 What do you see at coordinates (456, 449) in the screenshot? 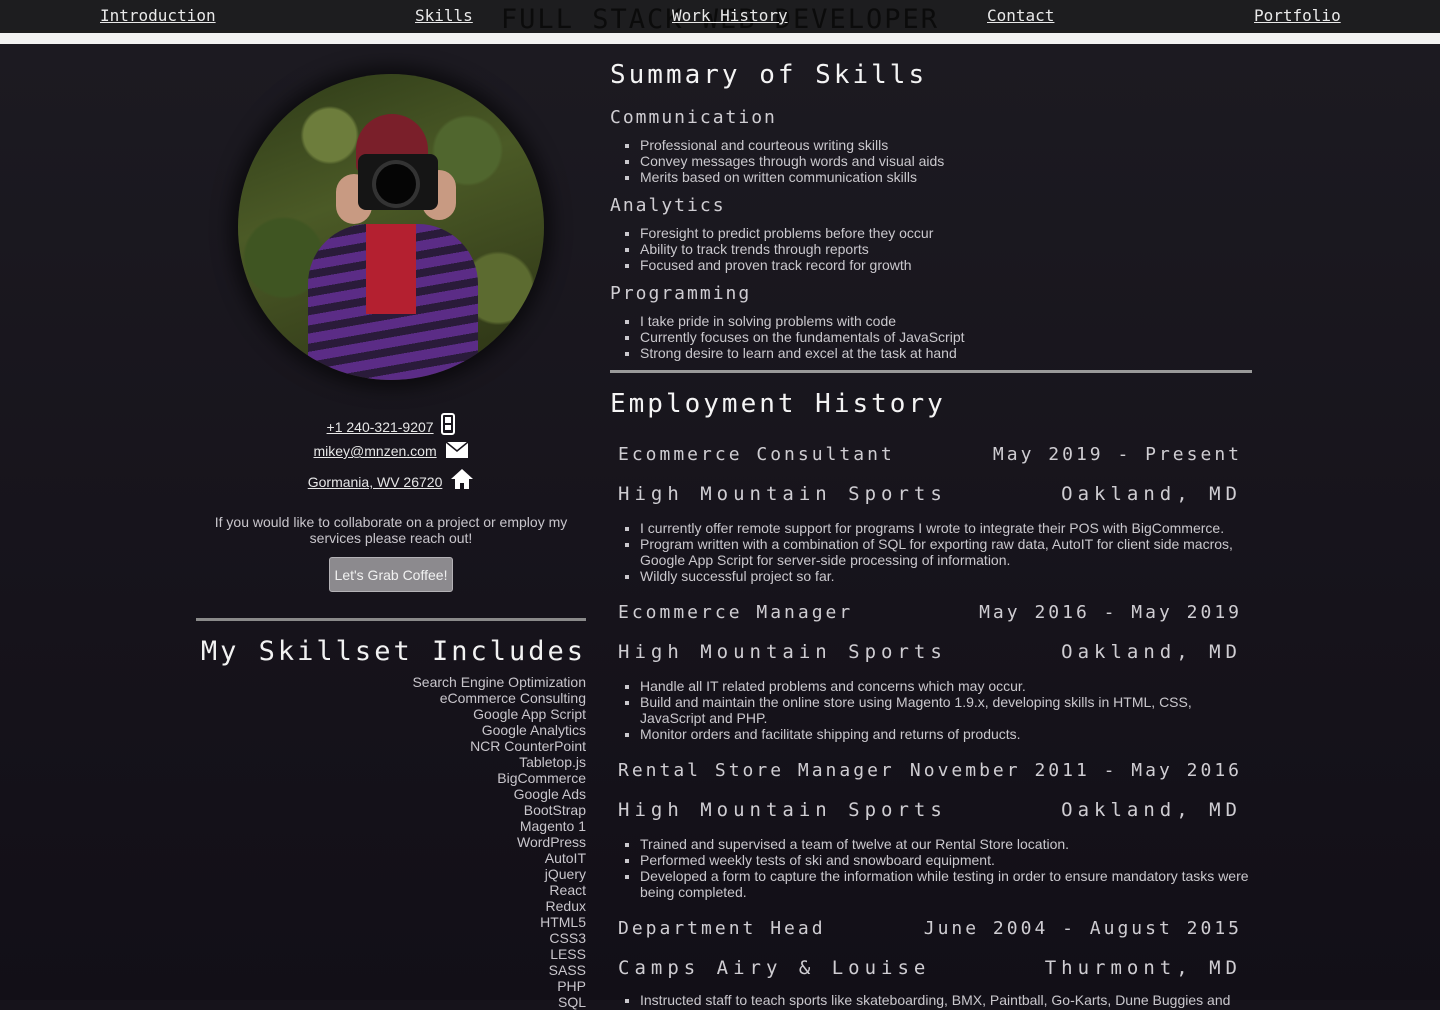
I see `mail-icon` at bounding box center [456, 449].